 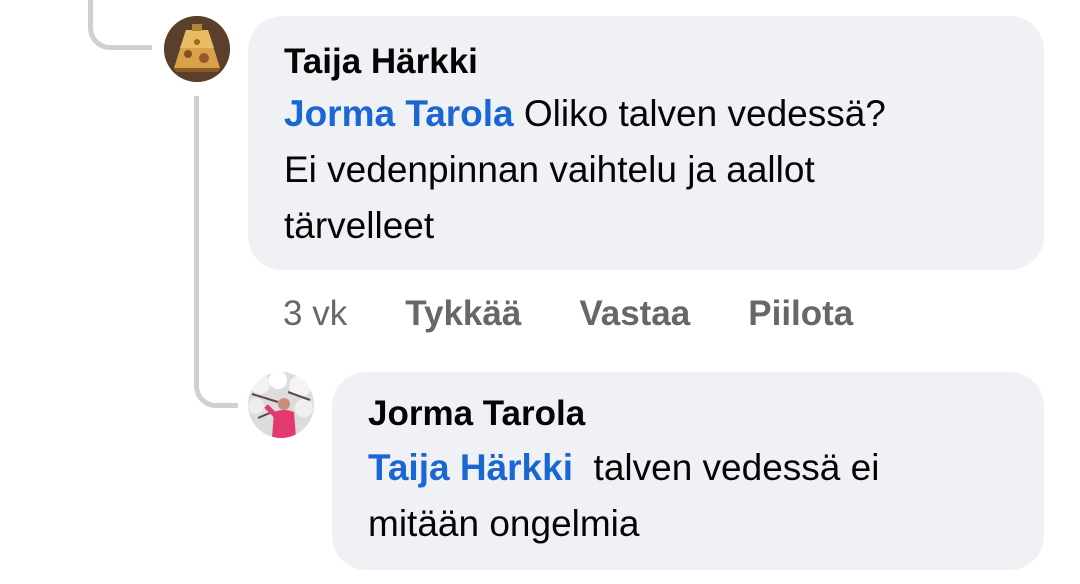 What do you see at coordinates (315, 314) in the screenshot?
I see `comment-timestamp: 3 vk` at bounding box center [315, 314].